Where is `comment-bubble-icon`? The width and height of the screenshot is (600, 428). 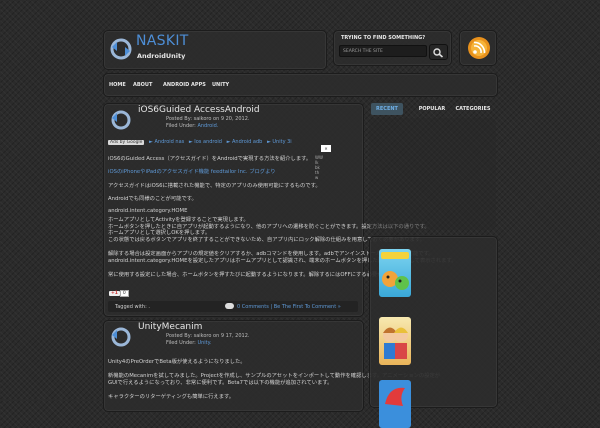
comment-bubble-icon is located at coordinates (229, 306).